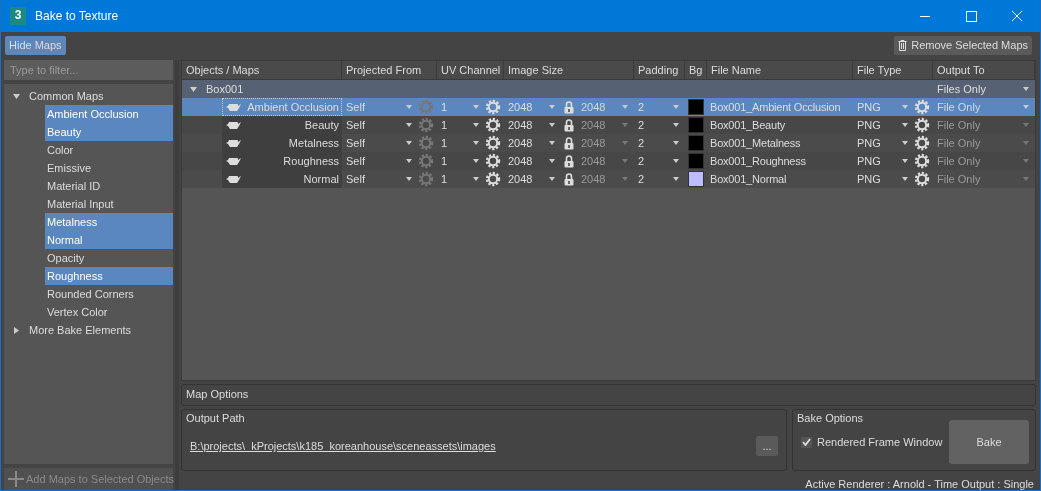 The width and height of the screenshot is (1041, 491). Describe the element at coordinates (109, 204) in the screenshot. I see `tree-item: Material Input` at that location.